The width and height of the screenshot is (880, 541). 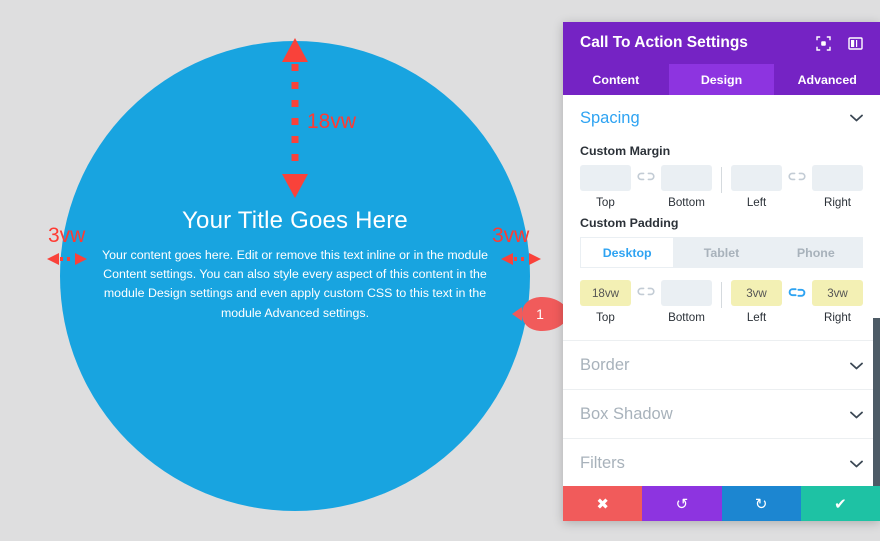 What do you see at coordinates (686, 202) in the screenshot?
I see `margin-bottom-caption: Bottom` at bounding box center [686, 202].